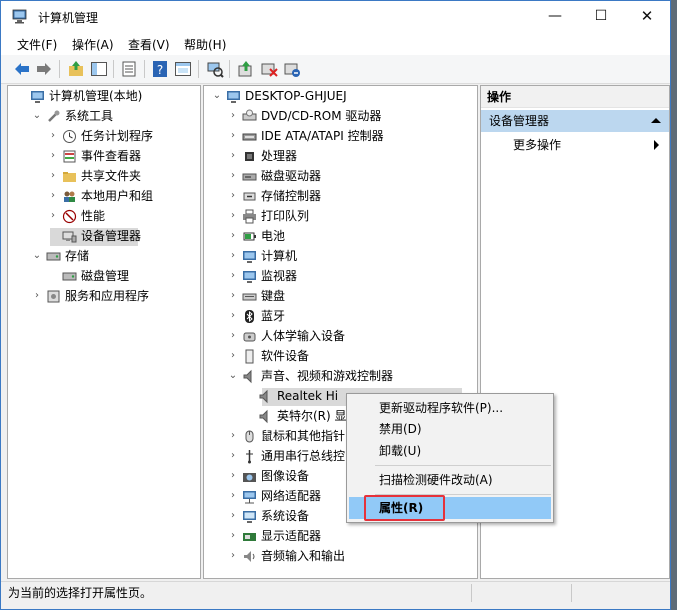  I want to click on actions-section-device-manager: 设备管理器, so click(575, 121).